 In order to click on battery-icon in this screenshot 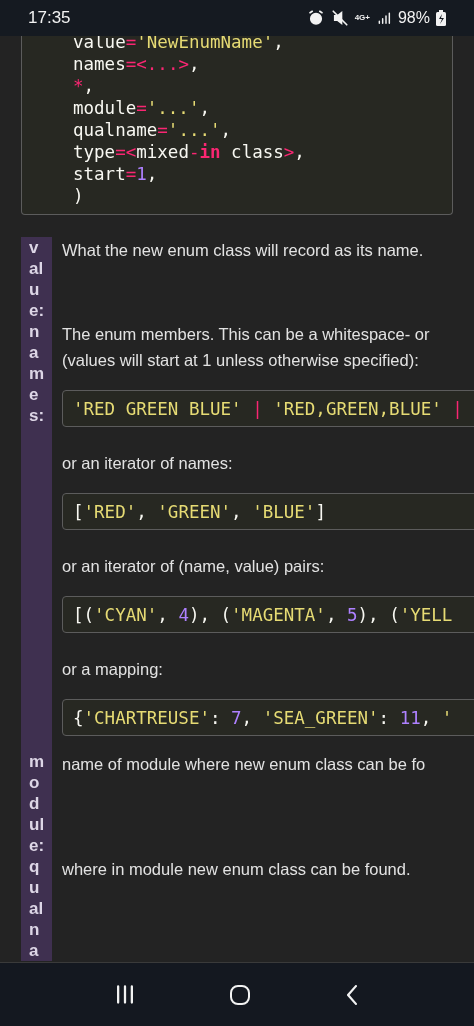, I will do `click(441, 18)`.